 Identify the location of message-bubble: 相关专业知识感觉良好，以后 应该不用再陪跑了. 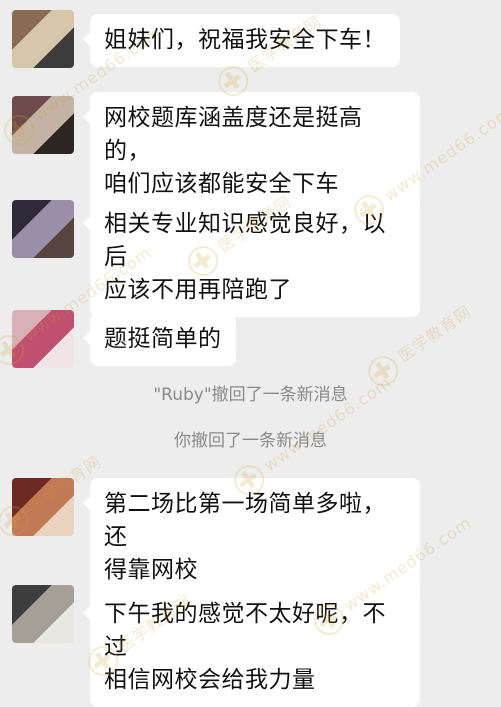
(251, 257).